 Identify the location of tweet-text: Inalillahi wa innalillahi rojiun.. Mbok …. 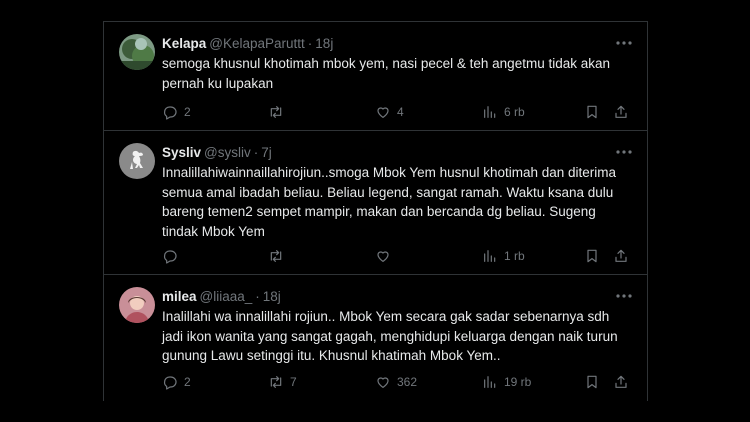
(390, 336).